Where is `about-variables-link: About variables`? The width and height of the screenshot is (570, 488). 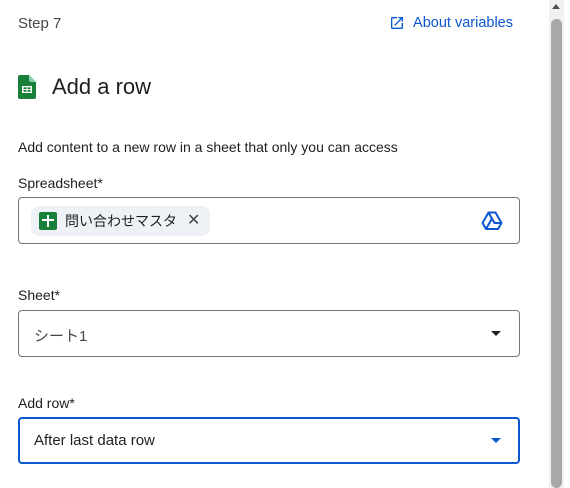
about-variables-link: About variables is located at coordinates (451, 23).